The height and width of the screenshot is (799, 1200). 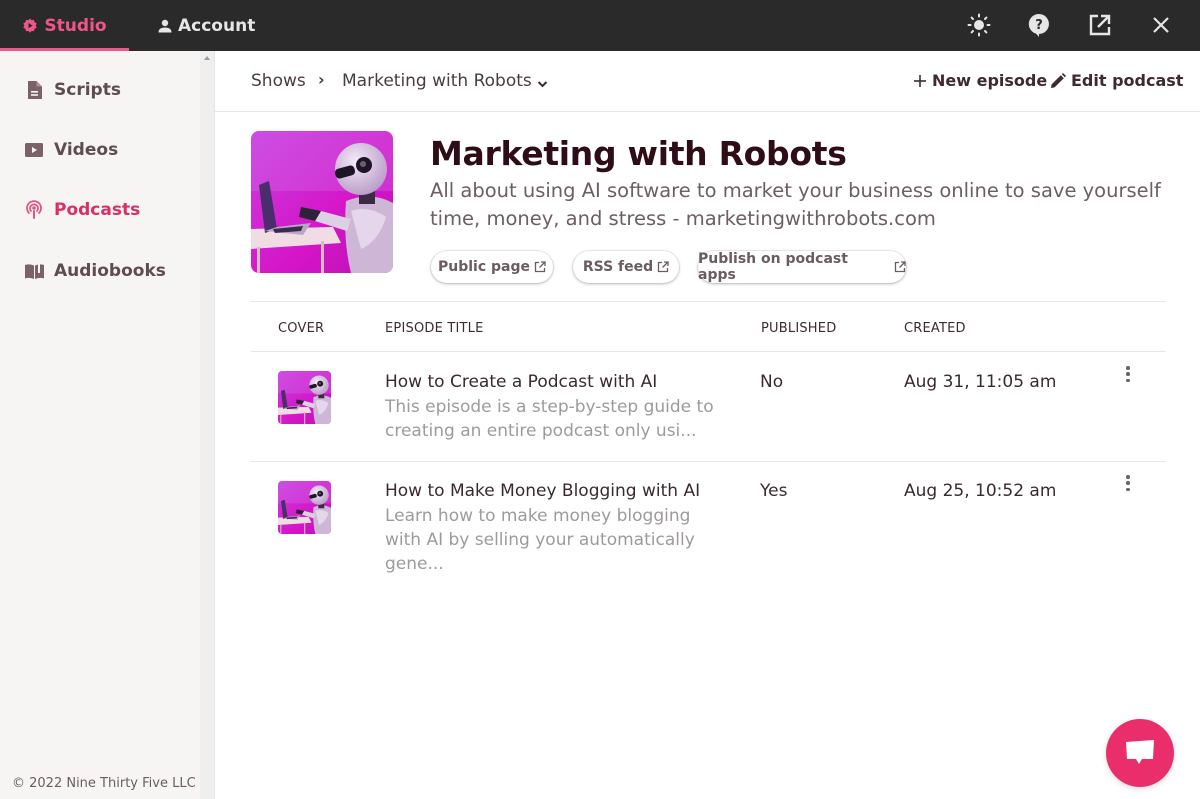 I want to click on breadcrumb-shows: Shows, so click(x=278, y=81).